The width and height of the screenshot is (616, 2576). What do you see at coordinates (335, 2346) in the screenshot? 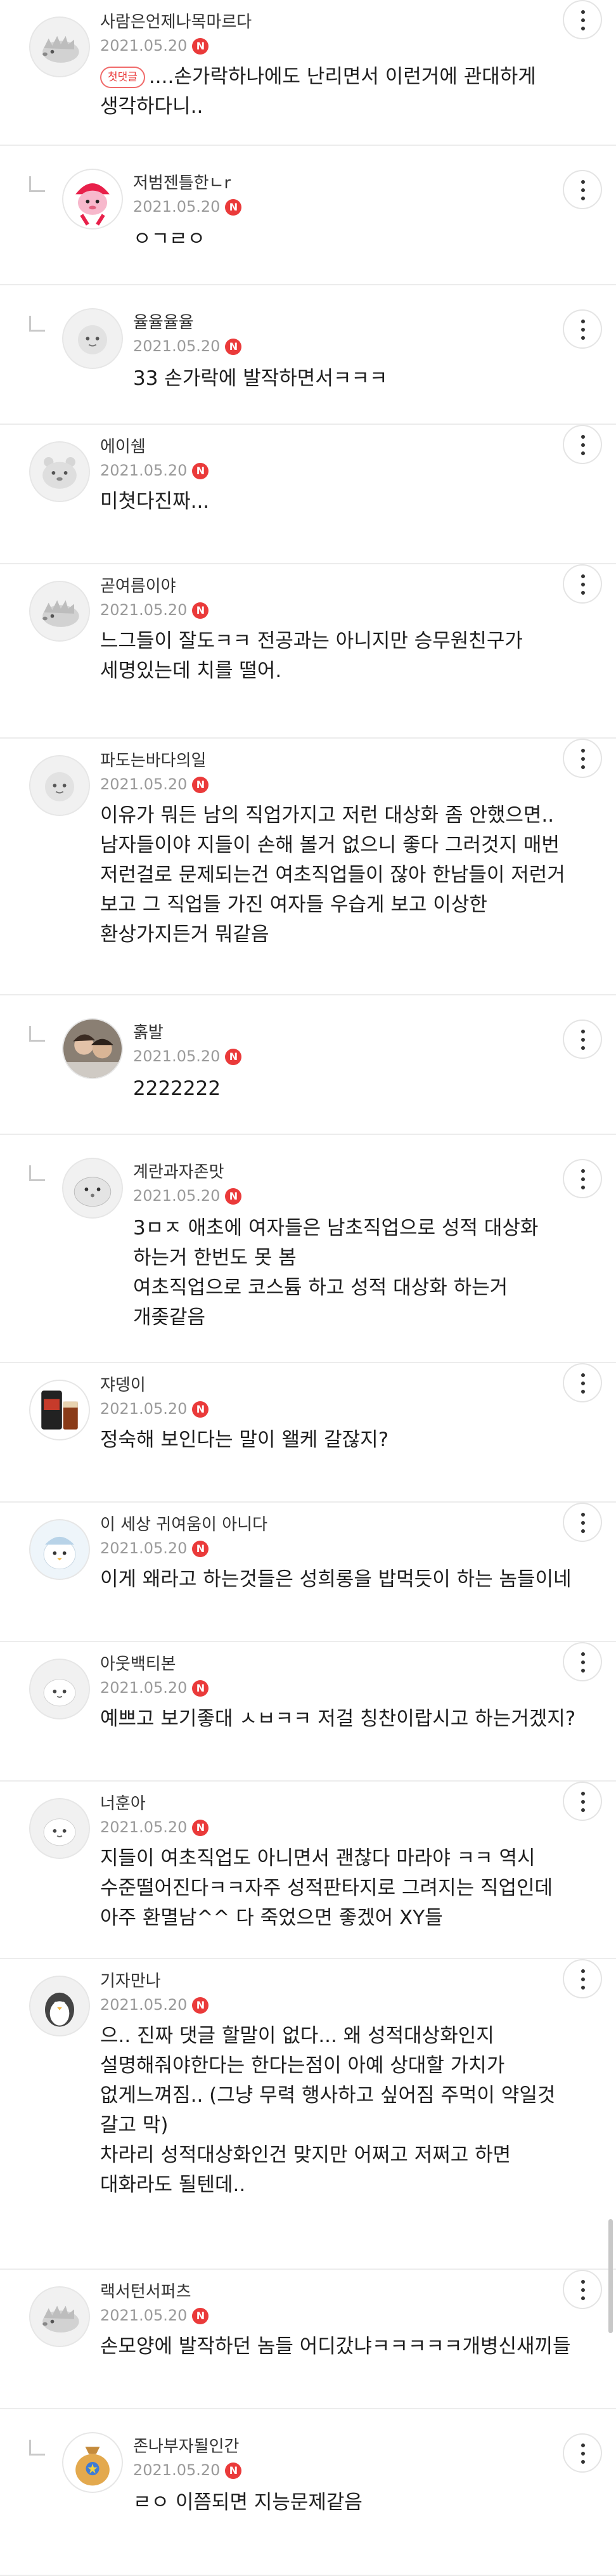
I see `comment-line: 손모양에 발작하던 놈들 어디갔냐ㅋㅋㅋㅋㅋ개병신새끼들` at bounding box center [335, 2346].